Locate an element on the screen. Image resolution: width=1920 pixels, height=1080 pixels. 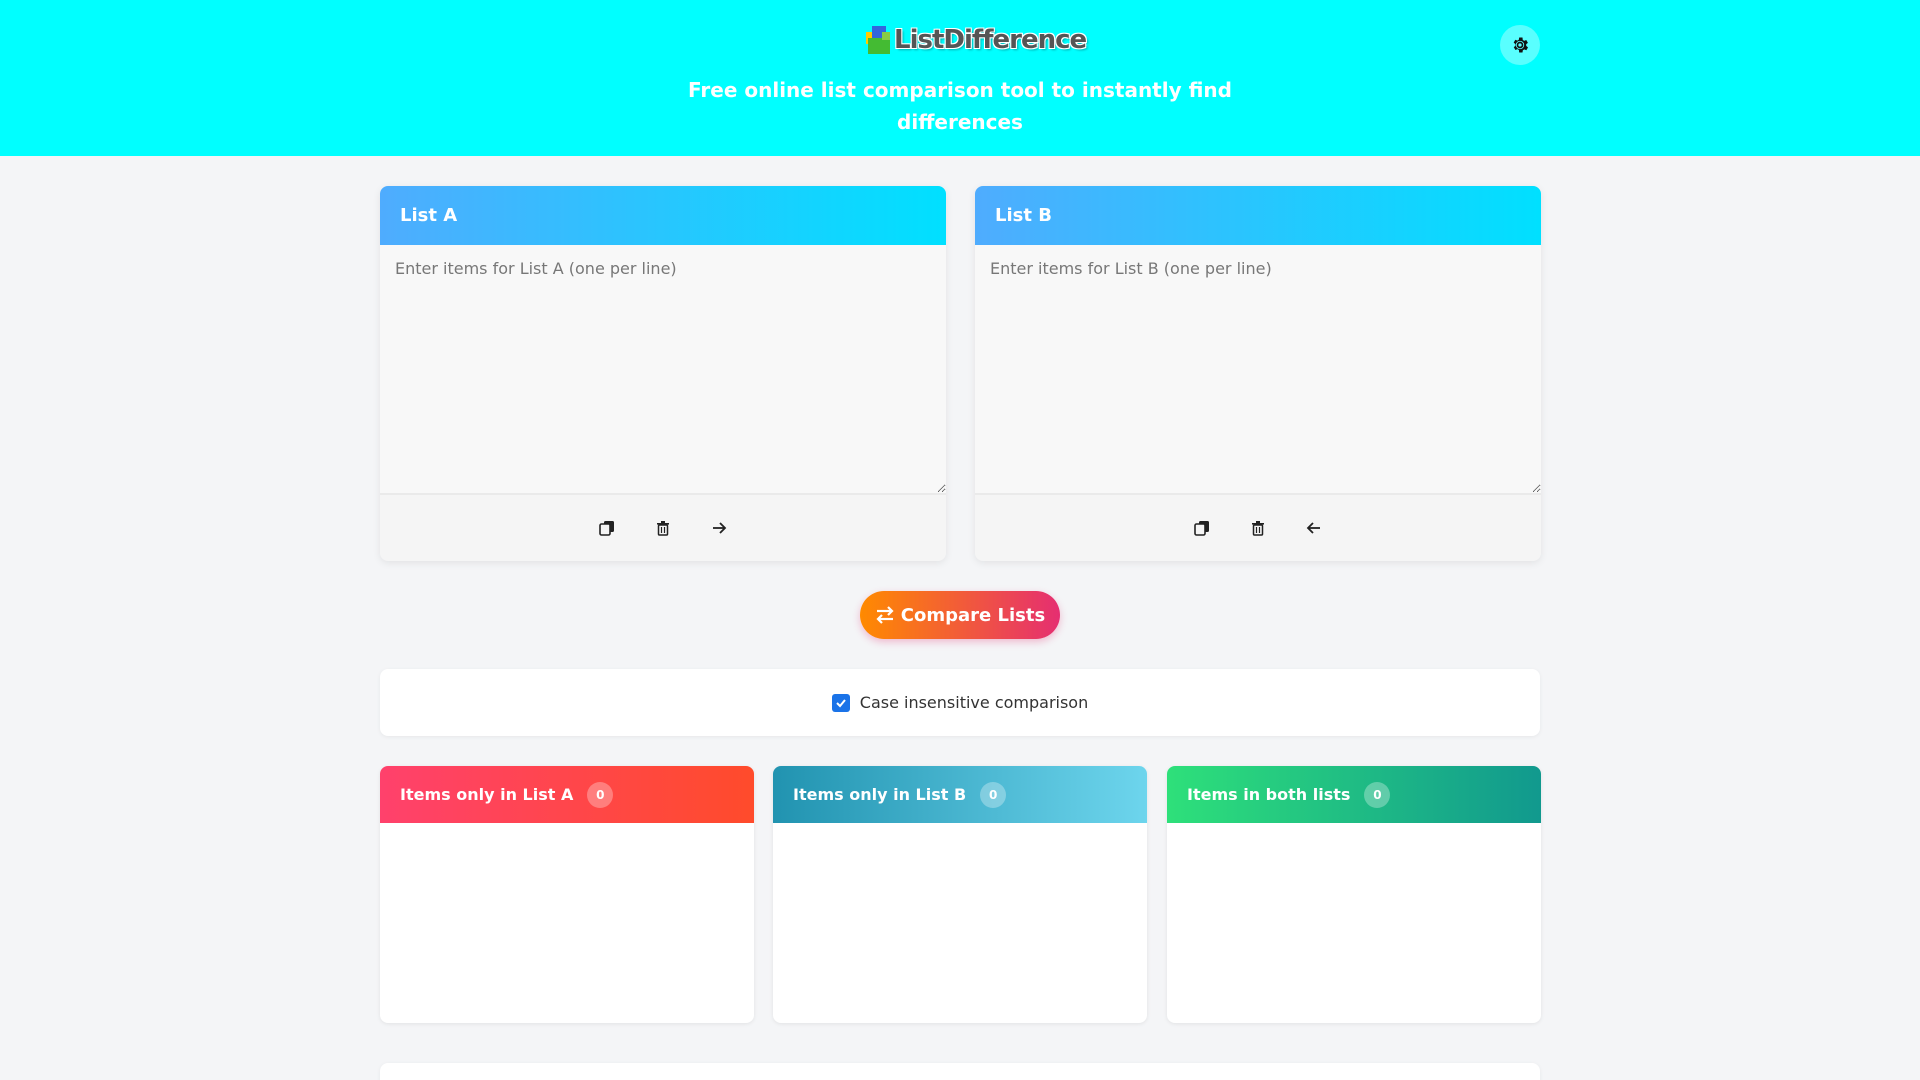
options-bar: Case insensitive comparison is located at coordinates (960, 702).